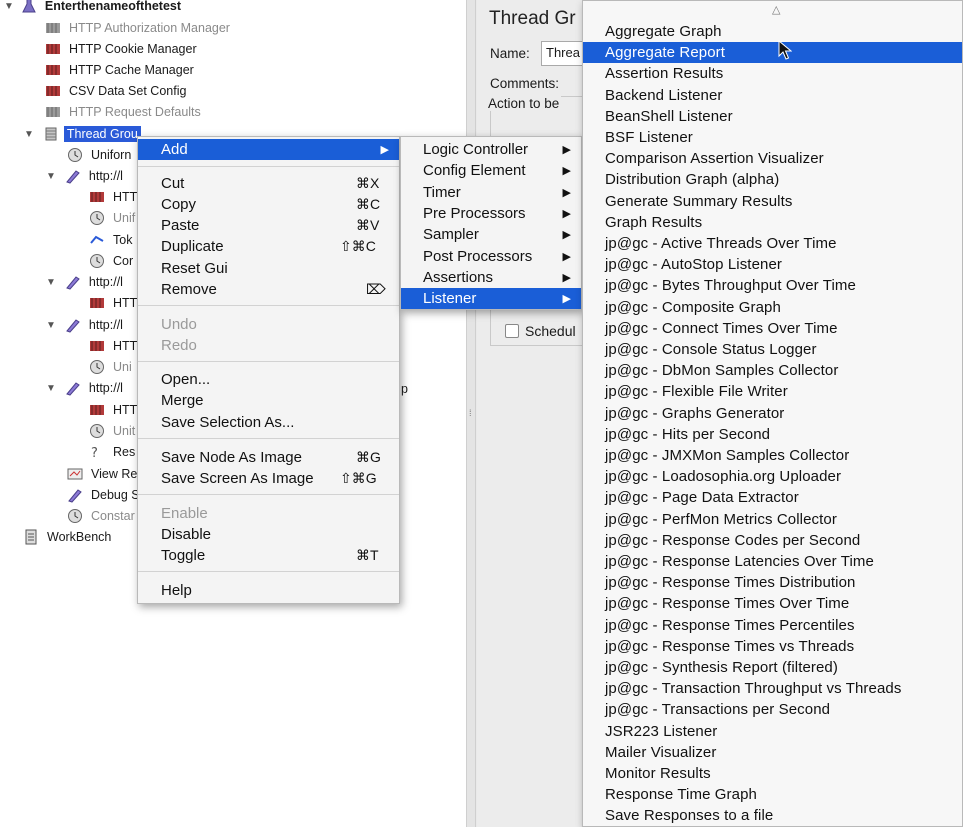  What do you see at coordinates (772, 434) in the screenshot?
I see `listener-menu-item: jp@gc - Hits per Second` at bounding box center [772, 434].